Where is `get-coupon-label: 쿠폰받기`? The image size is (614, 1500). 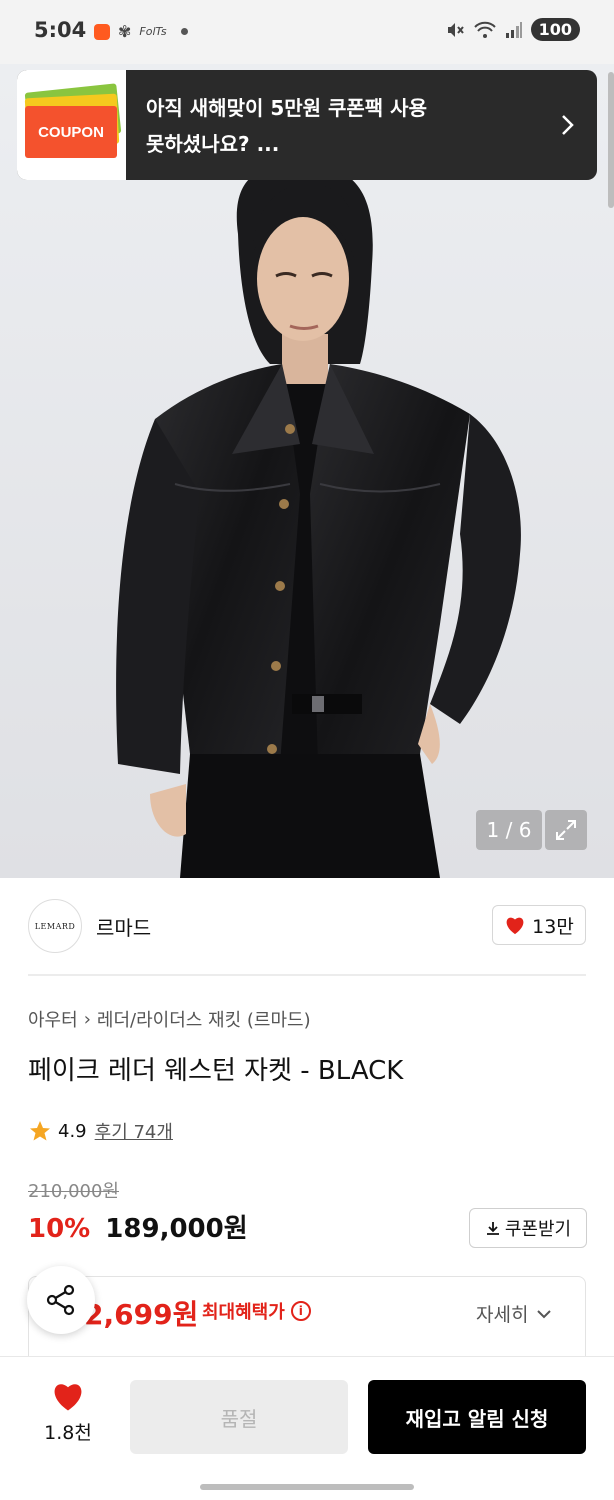
get-coupon-label: 쿠폰받기 is located at coordinates (538, 1229).